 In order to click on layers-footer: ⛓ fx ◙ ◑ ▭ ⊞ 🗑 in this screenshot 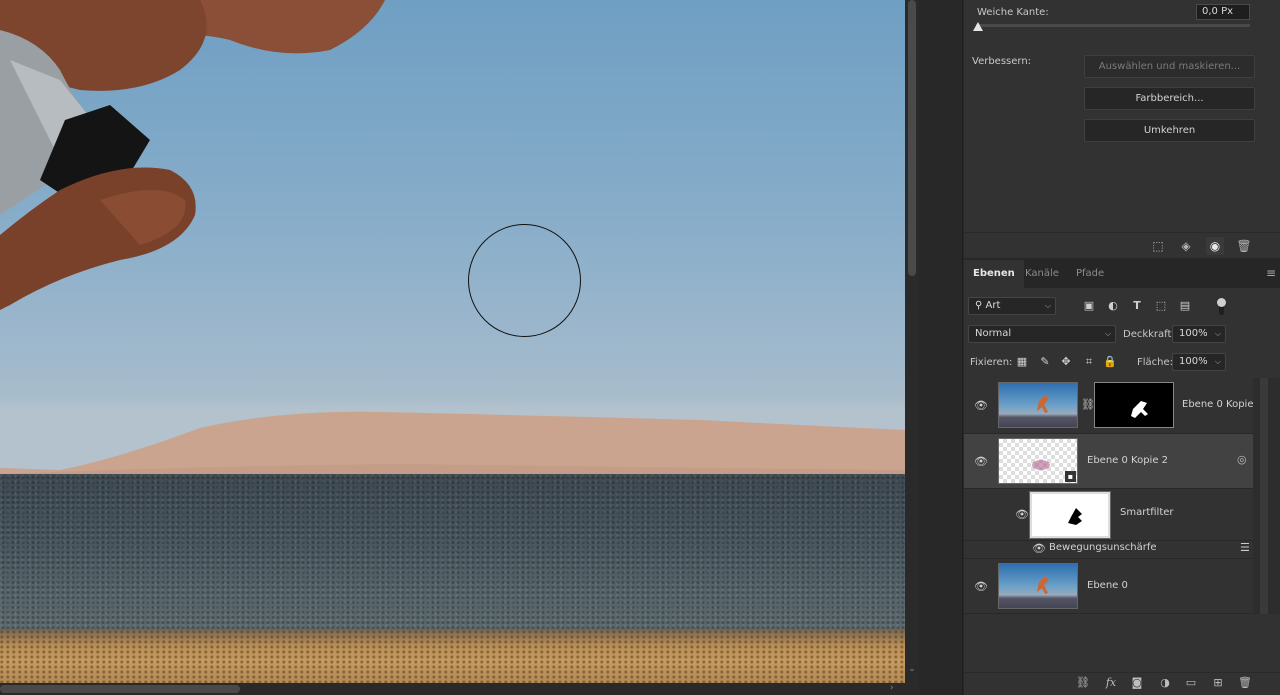, I will do `click(1122, 683)`.